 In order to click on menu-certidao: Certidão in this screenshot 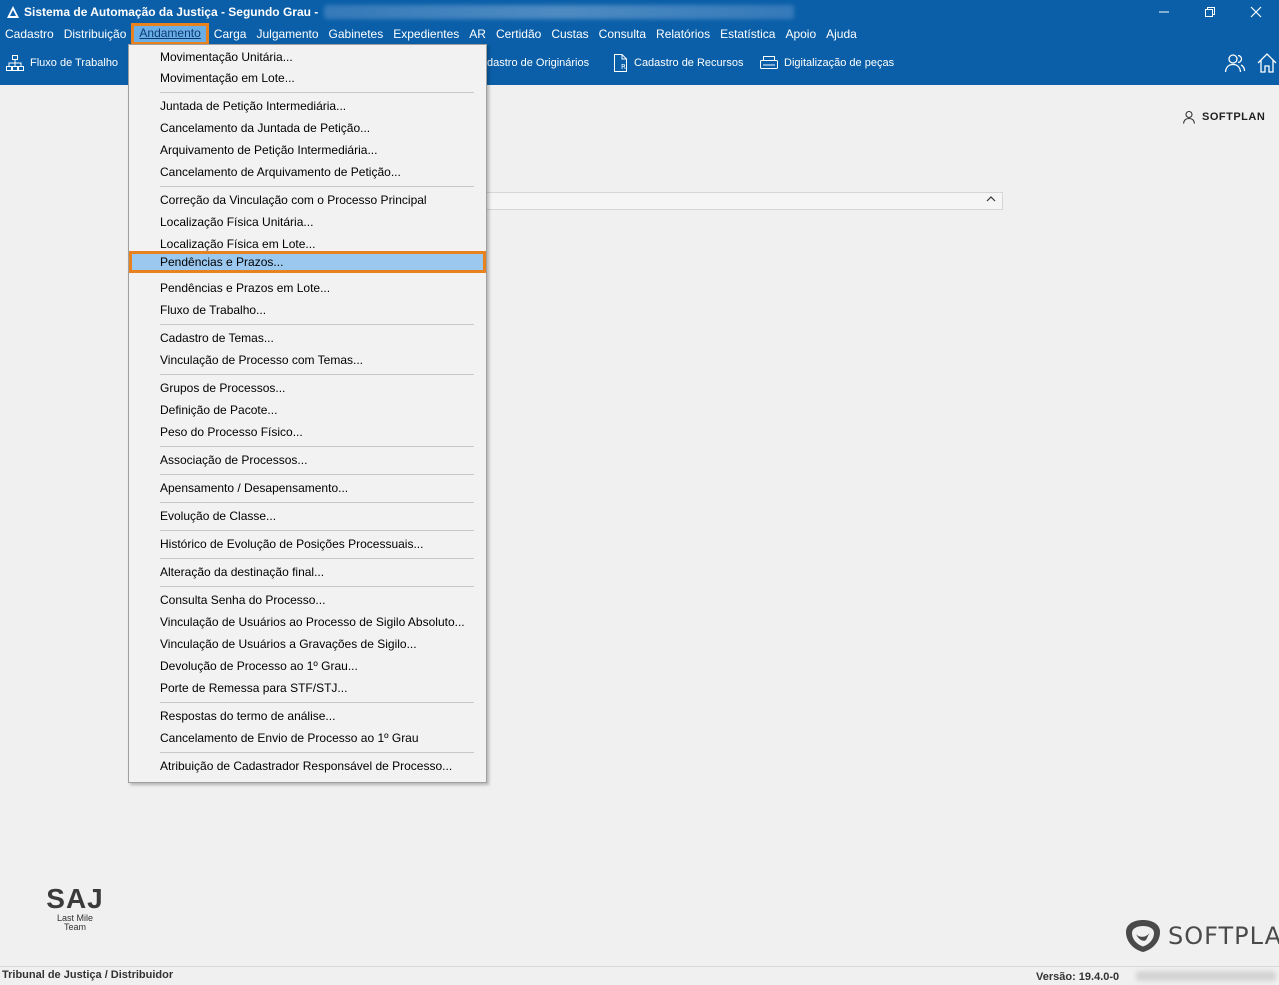, I will do `click(518, 34)`.